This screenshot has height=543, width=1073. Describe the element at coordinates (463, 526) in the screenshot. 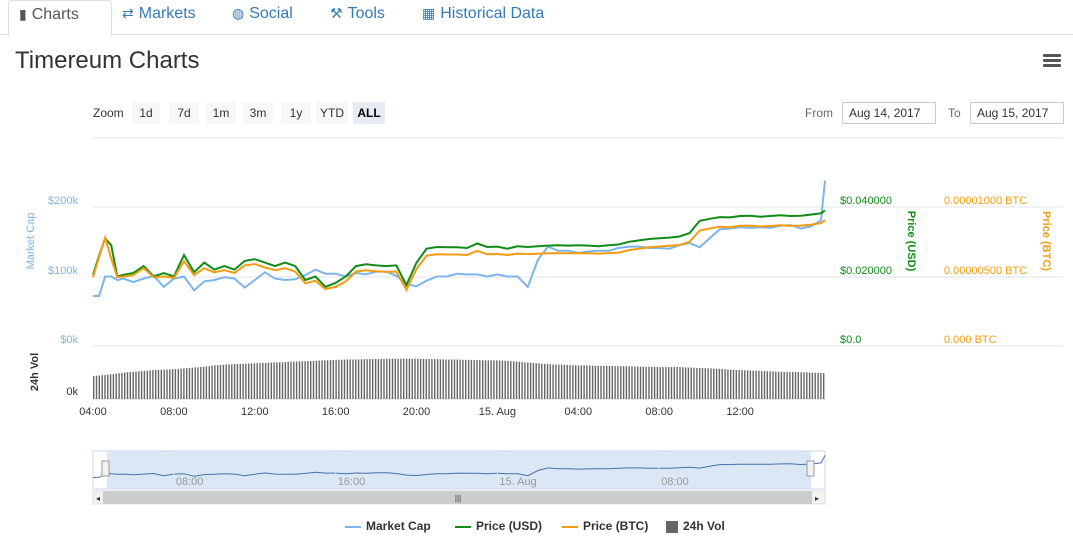

I see `legend-line-symbol` at that location.